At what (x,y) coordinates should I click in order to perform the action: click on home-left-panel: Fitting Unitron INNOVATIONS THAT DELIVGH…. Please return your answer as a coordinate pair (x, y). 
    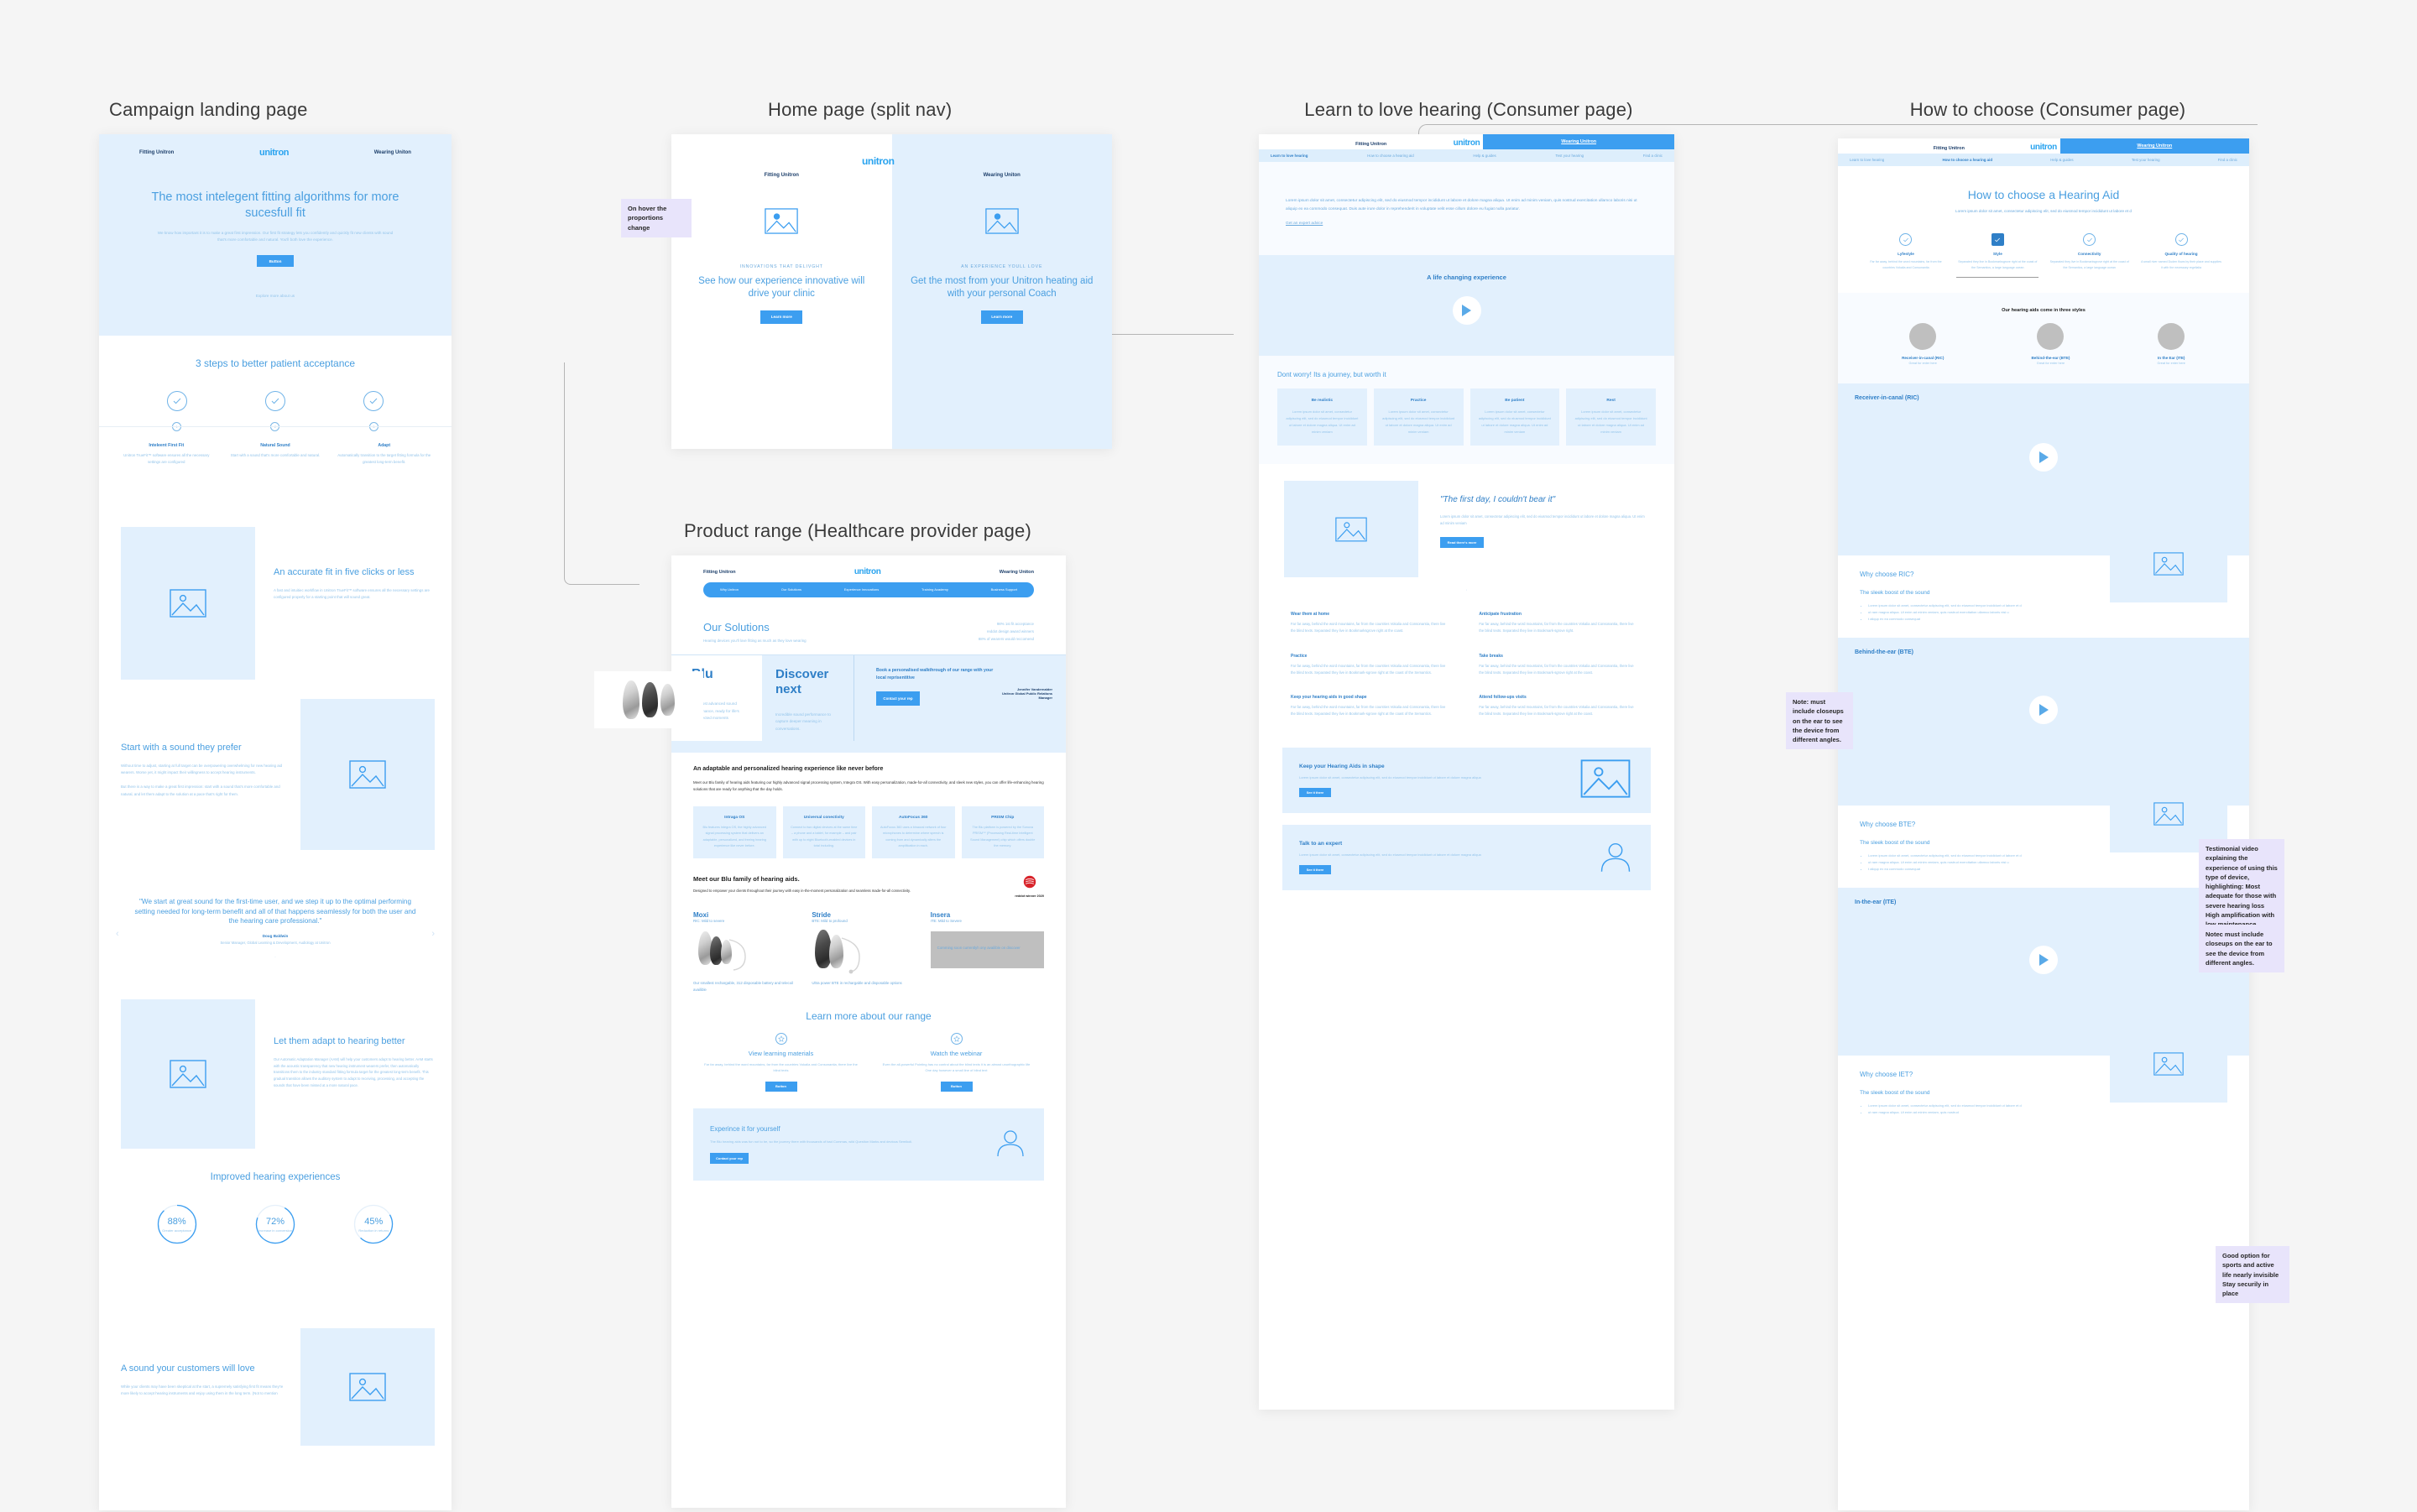
    Looking at the image, I should click on (781, 291).